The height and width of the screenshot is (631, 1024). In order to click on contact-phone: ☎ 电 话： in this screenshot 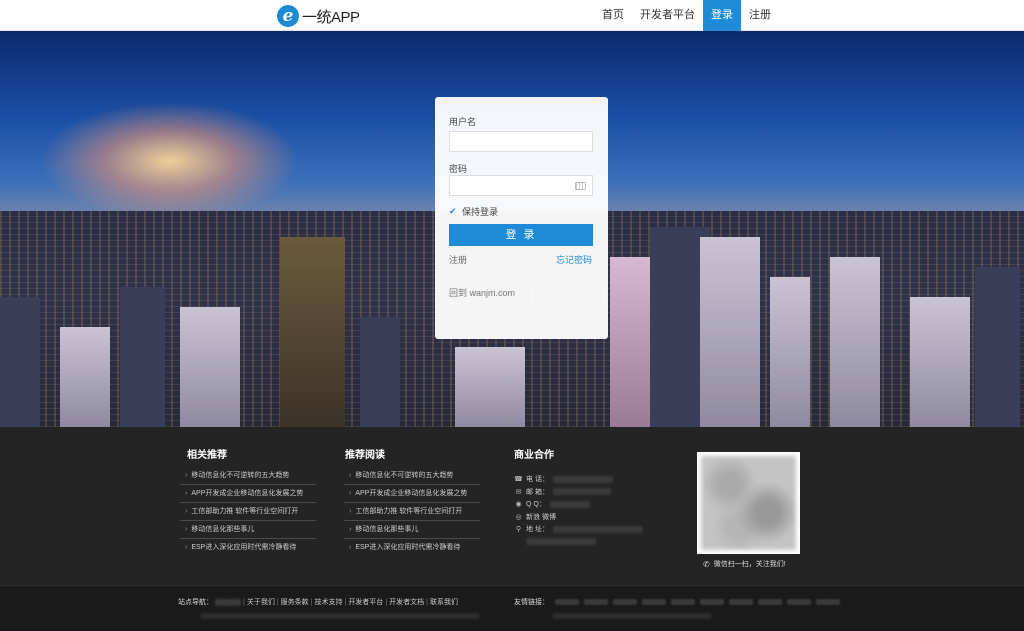, I will do `click(578, 479)`.